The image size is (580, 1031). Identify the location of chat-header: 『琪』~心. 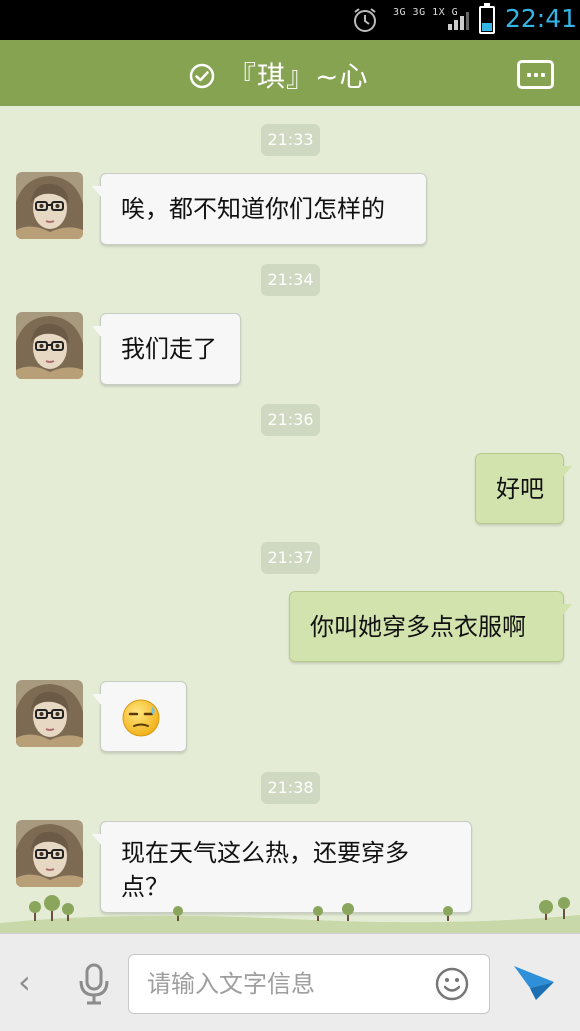
(290, 76).